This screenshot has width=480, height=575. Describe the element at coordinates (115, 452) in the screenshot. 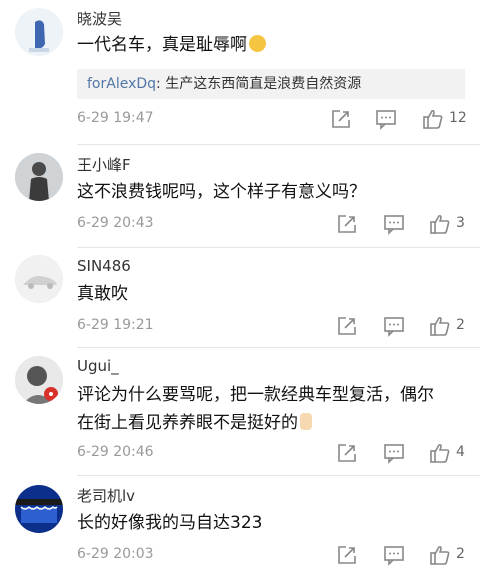

I see `timestamp: 6-29 20:46` at that location.